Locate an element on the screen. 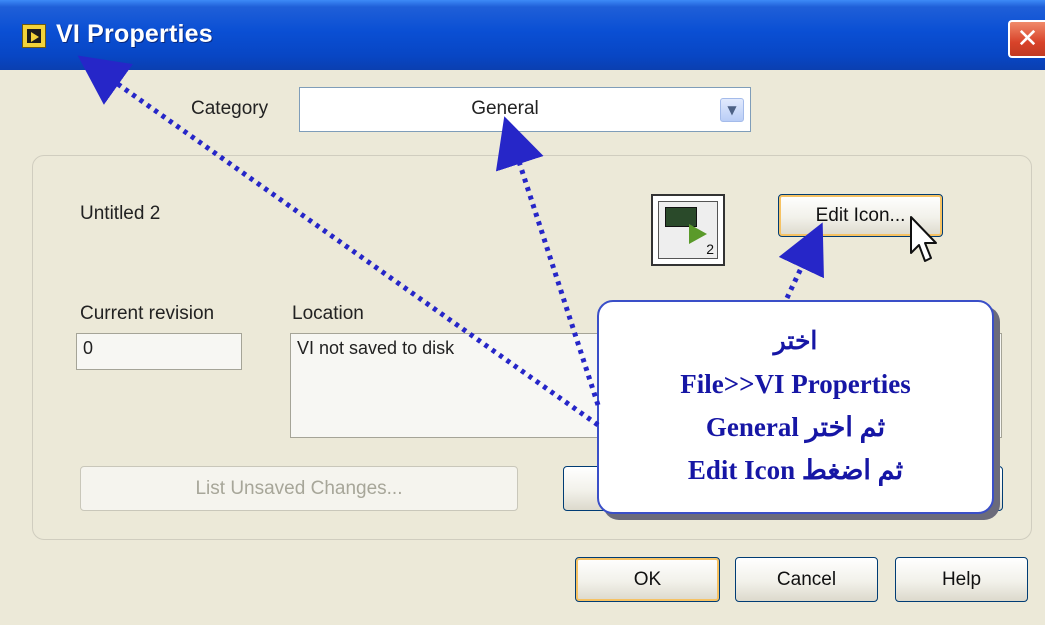 The image size is (1045, 625). ok-button-label: OK is located at coordinates (647, 579).